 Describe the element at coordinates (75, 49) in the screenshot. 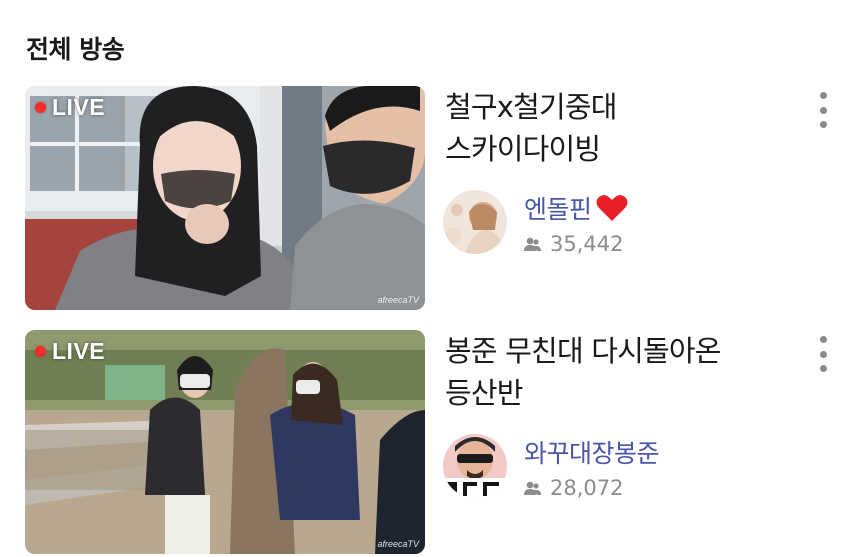

I see `section-title: 전체 방송` at that location.